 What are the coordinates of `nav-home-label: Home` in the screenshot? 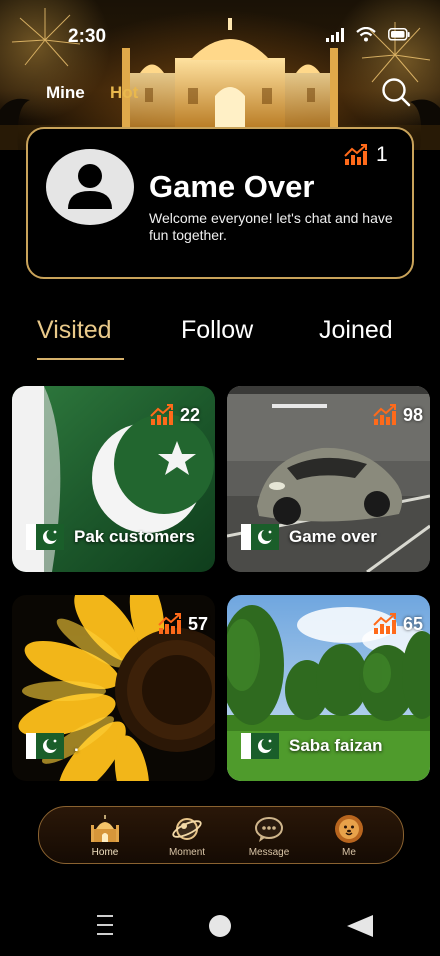 It's located at (105, 852).